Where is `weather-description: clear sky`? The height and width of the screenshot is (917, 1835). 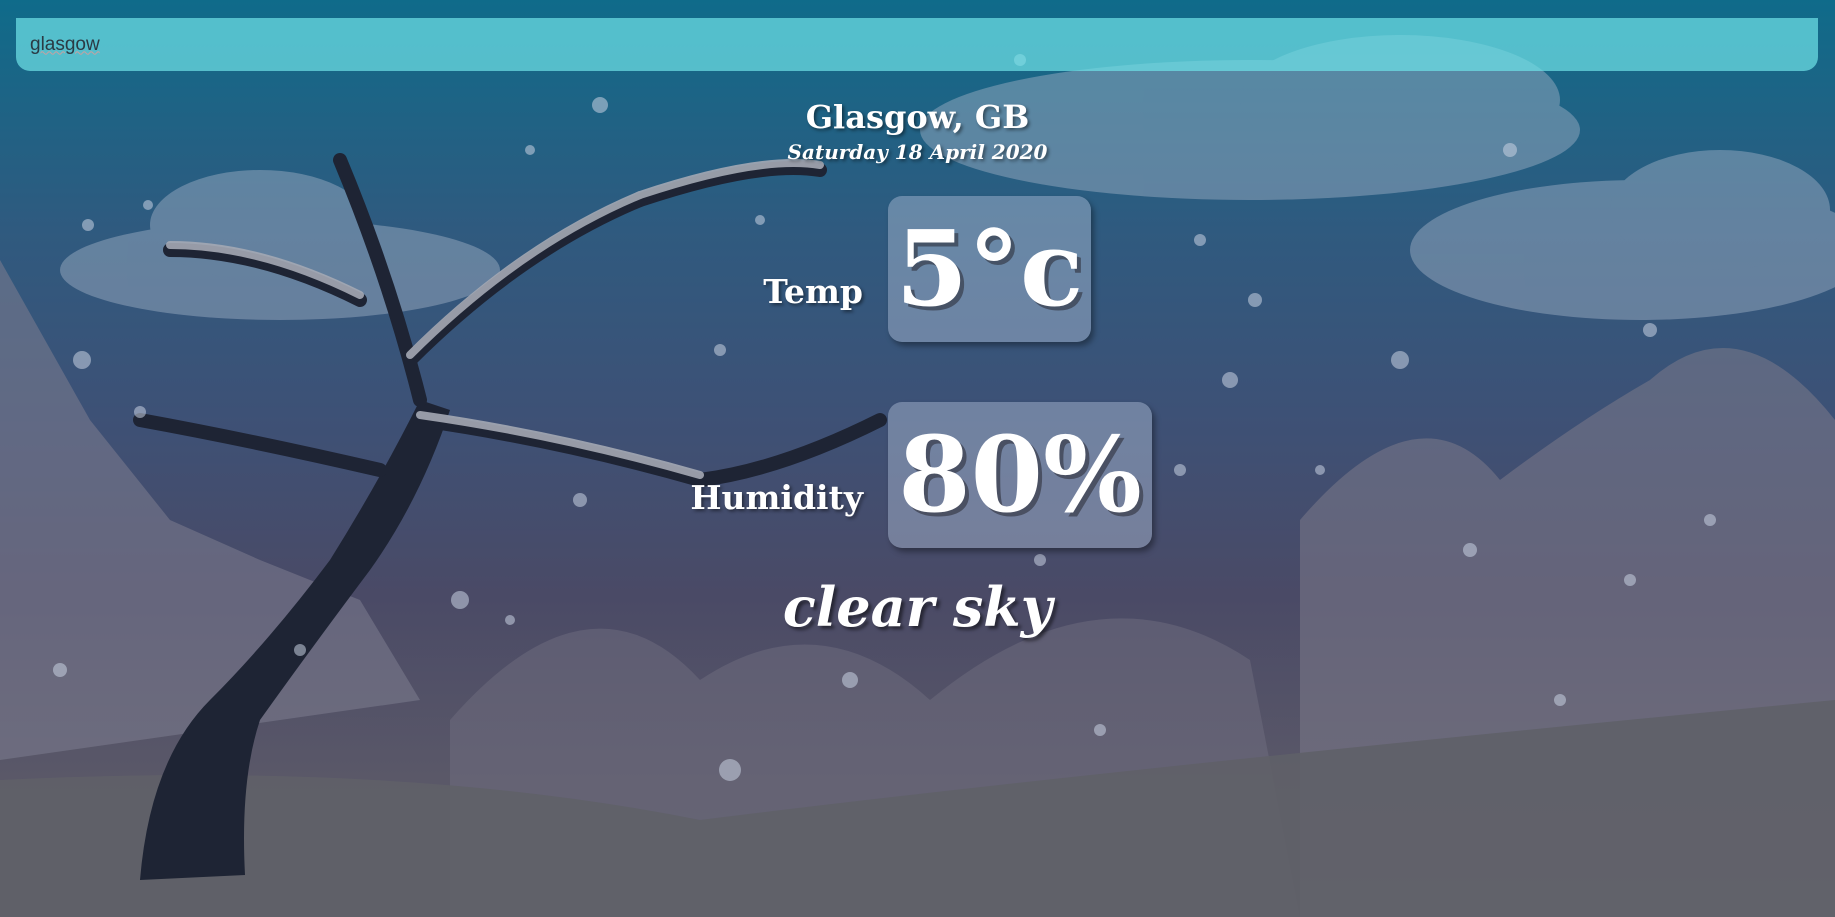 weather-description: clear sky is located at coordinates (917, 607).